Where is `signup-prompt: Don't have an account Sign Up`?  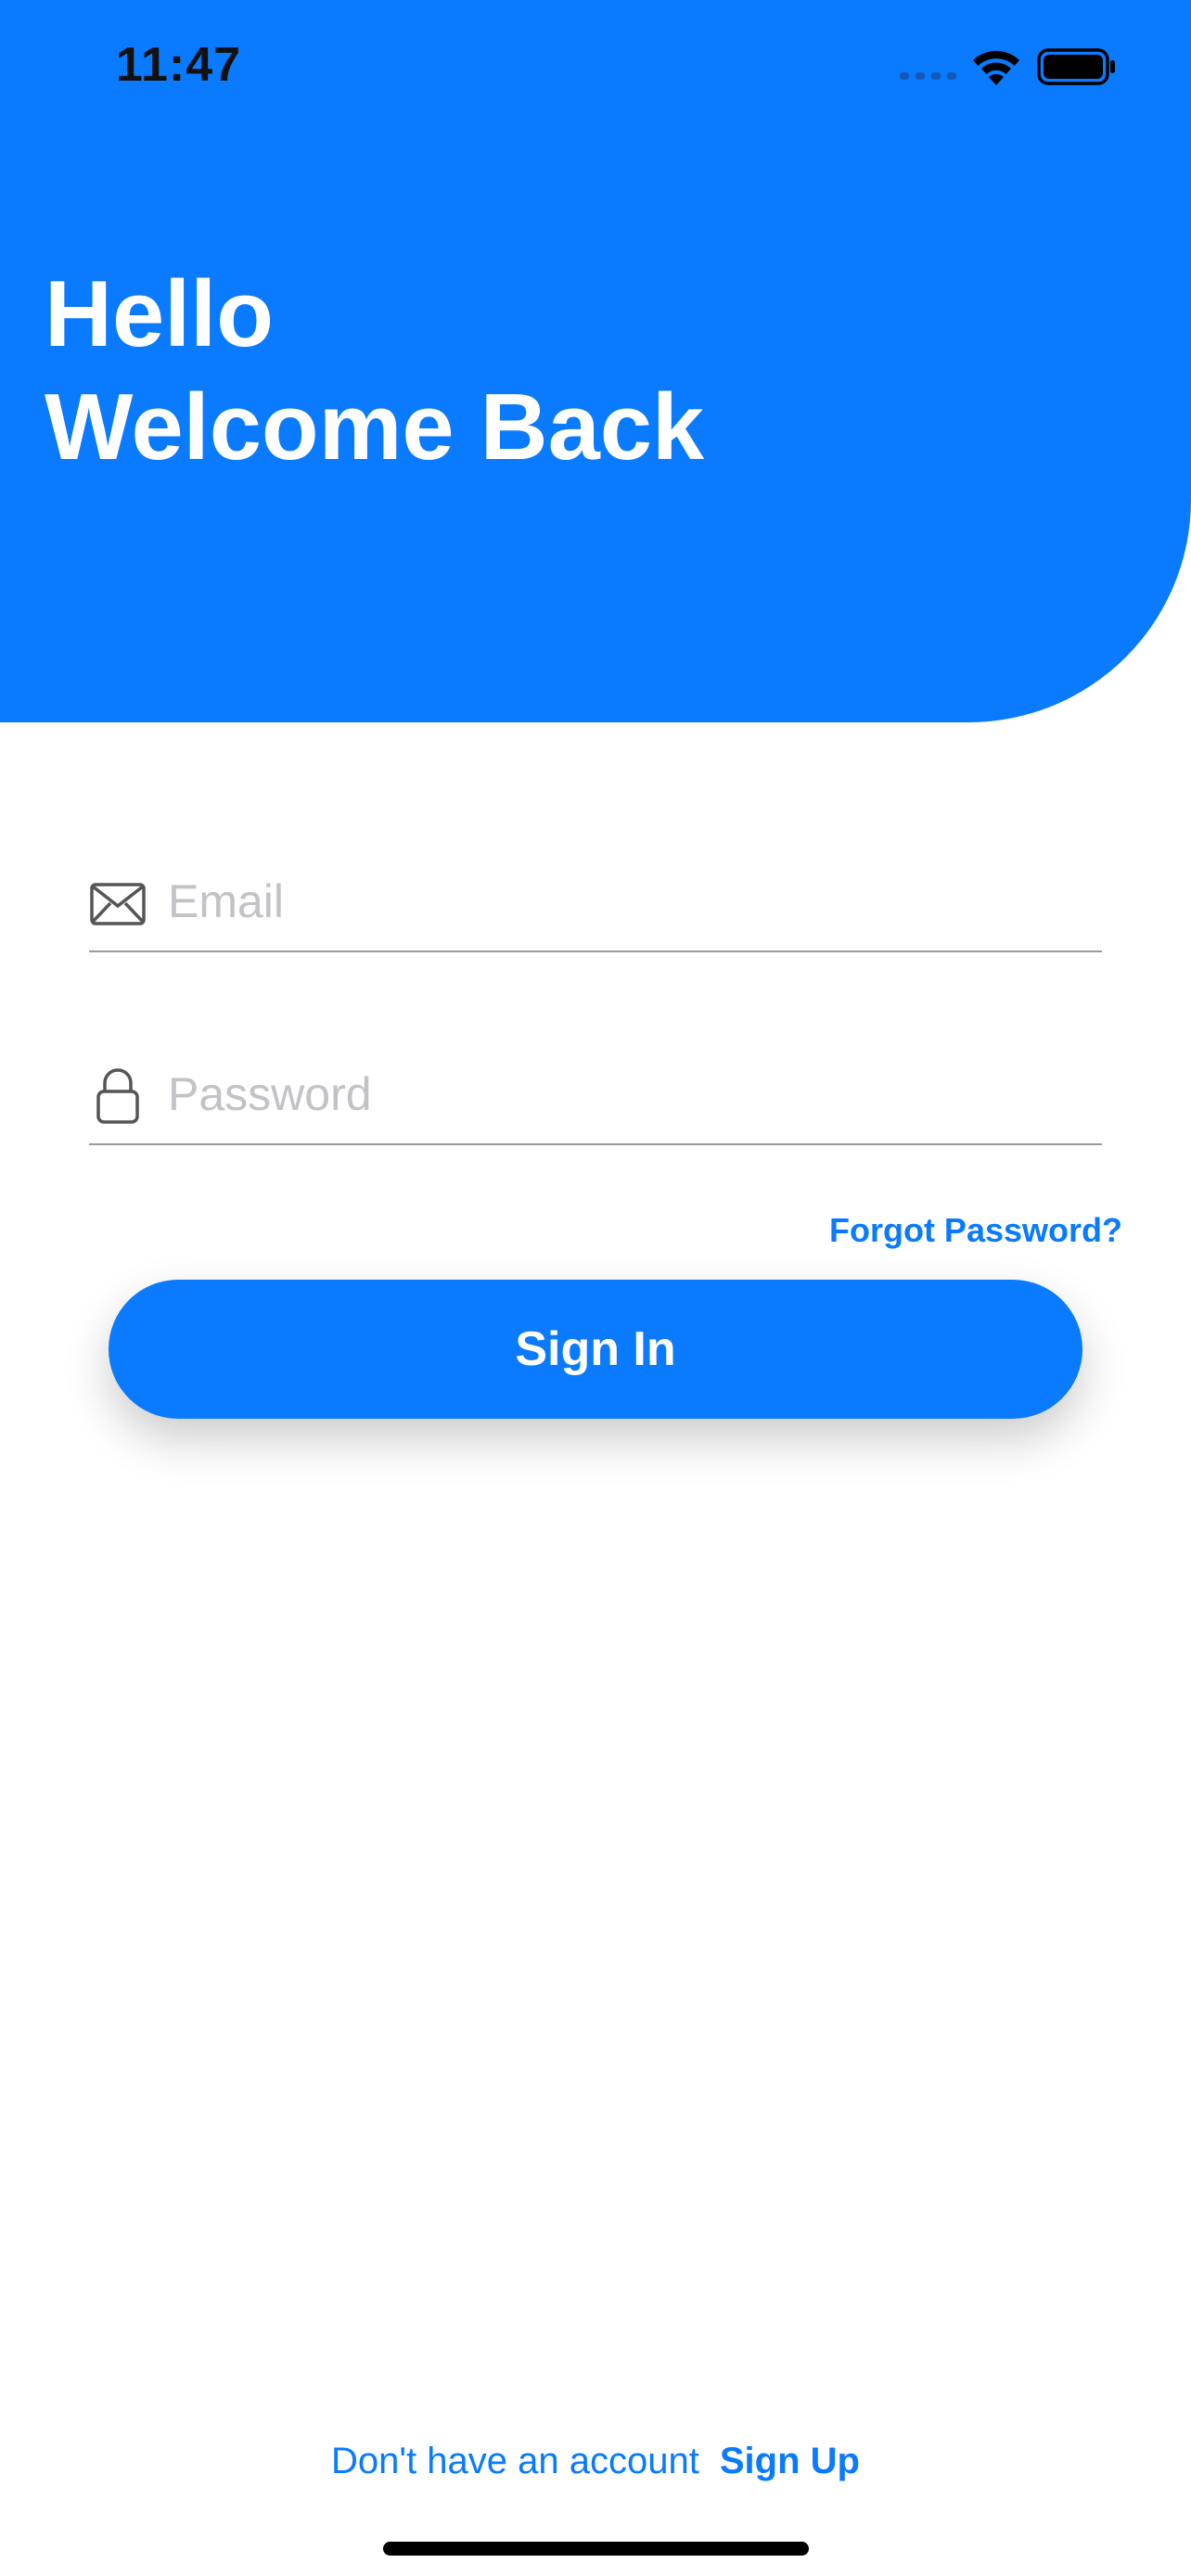
signup-prompt: Don't have an account Sign Up is located at coordinates (595, 2461).